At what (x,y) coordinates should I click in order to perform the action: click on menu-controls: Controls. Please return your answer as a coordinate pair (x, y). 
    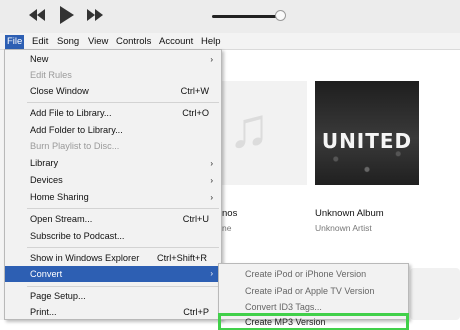
    Looking at the image, I should click on (133, 42).